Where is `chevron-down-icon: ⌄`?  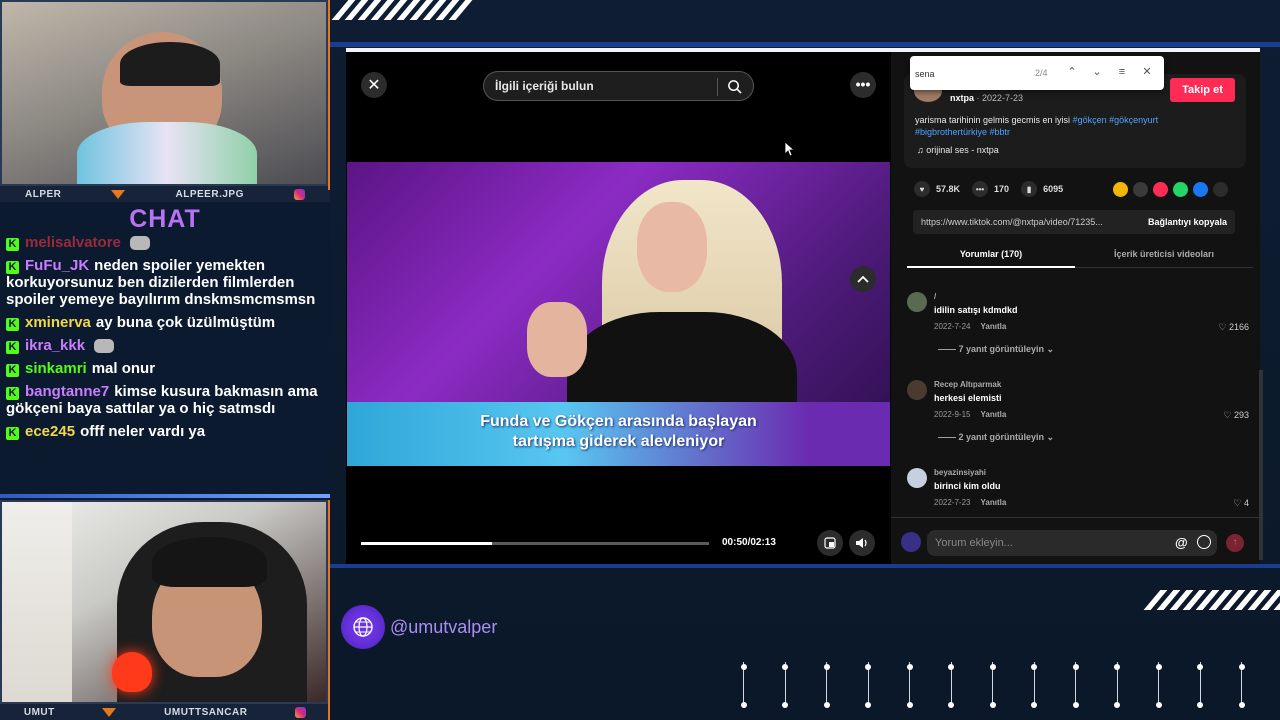 chevron-down-icon: ⌄ is located at coordinates (1097, 72).